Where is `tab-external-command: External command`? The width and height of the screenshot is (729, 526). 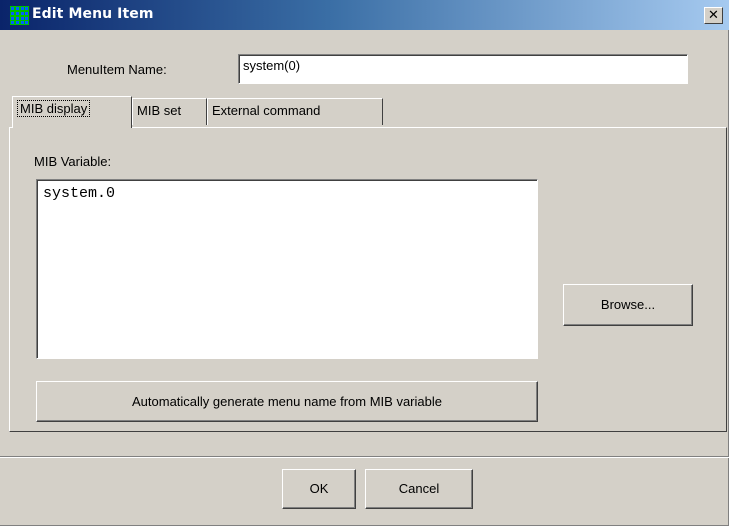 tab-external-command: External command is located at coordinates (295, 111).